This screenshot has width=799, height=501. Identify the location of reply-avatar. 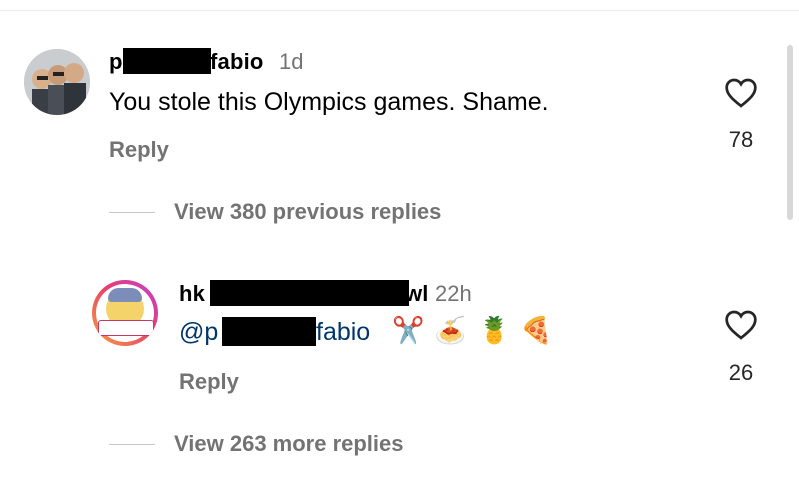
(125, 313).